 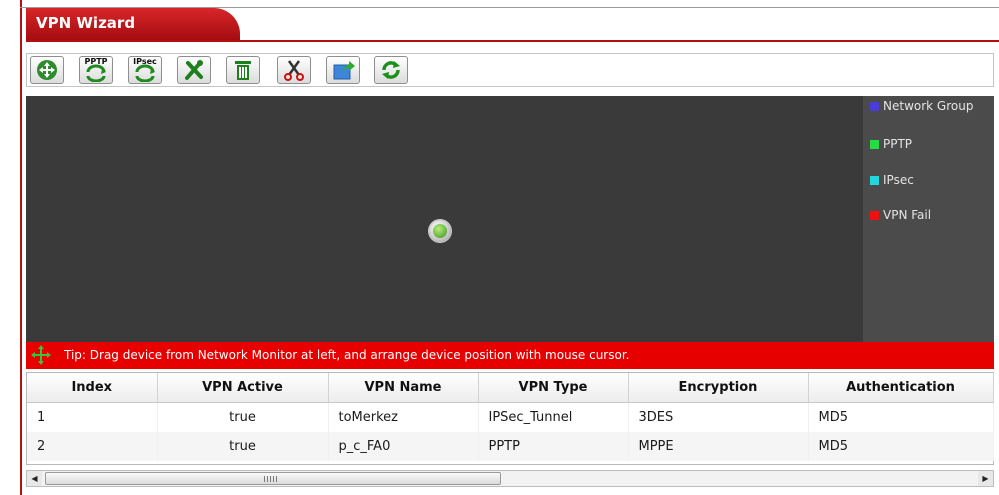 I want to click on add-pptp-button: PPTP, so click(x=96, y=70).